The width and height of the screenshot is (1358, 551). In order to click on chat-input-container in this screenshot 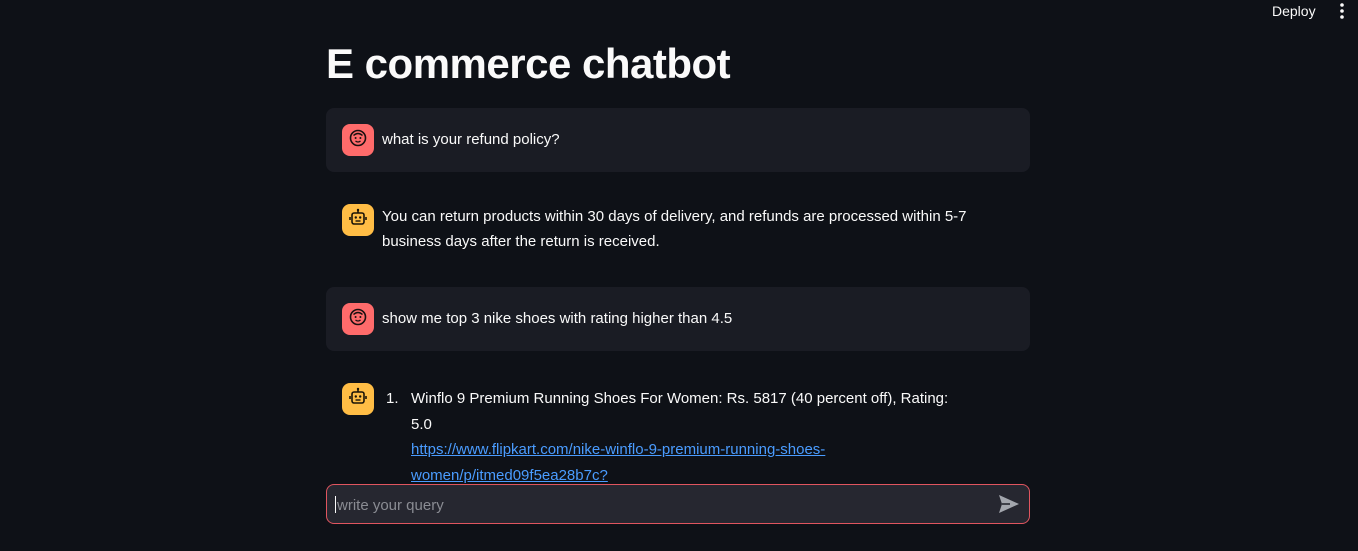, I will do `click(678, 504)`.